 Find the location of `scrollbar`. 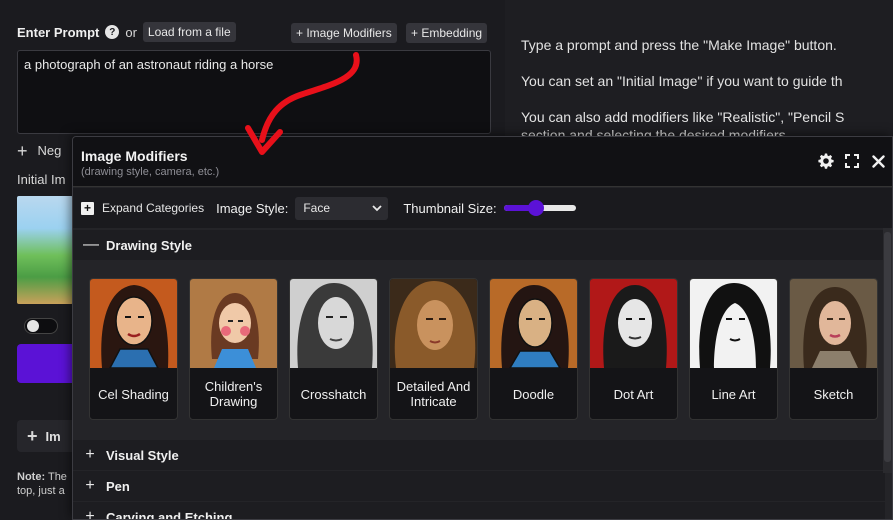

scrollbar is located at coordinates (887, 350).